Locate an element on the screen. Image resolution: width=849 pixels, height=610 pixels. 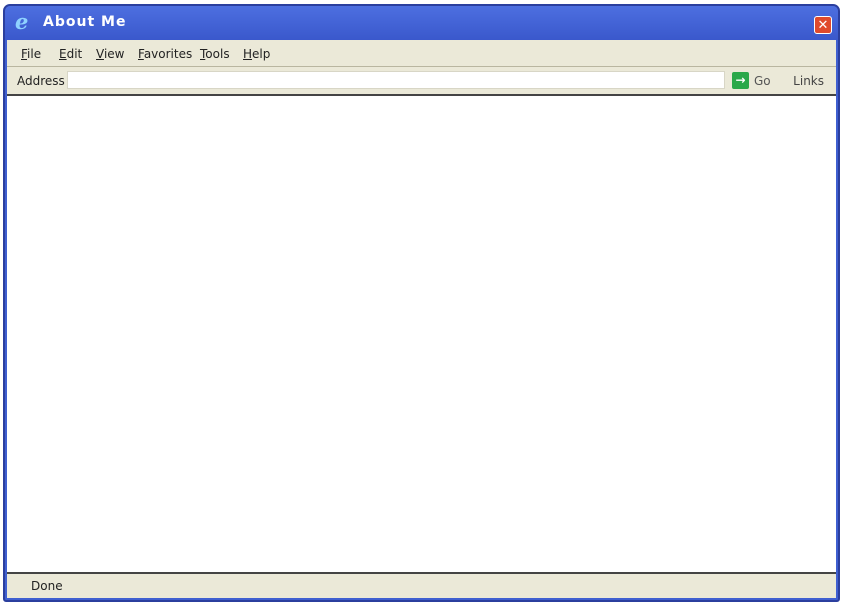
close-button: ✕ is located at coordinates (823, 25).